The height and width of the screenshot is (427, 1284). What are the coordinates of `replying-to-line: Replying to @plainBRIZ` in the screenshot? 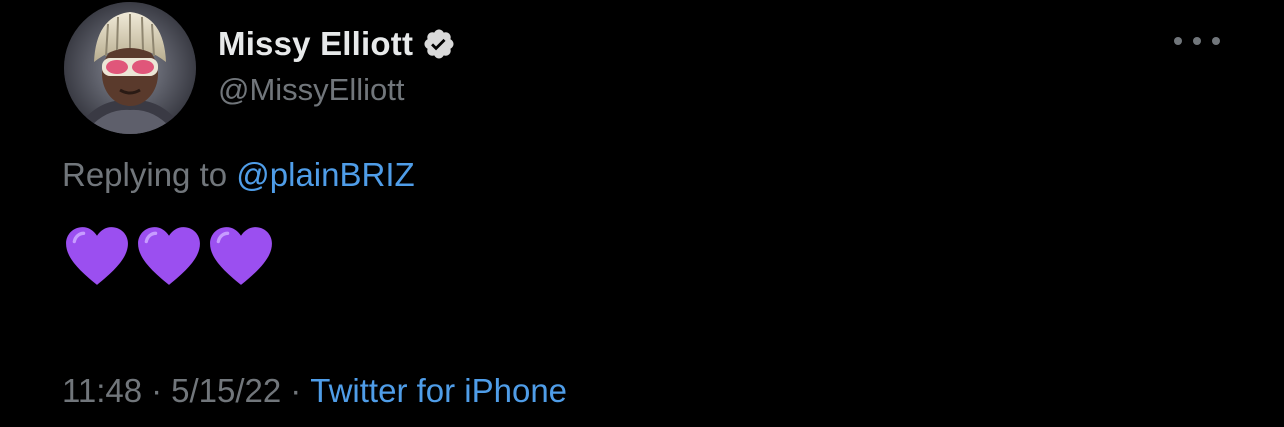 It's located at (238, 175).